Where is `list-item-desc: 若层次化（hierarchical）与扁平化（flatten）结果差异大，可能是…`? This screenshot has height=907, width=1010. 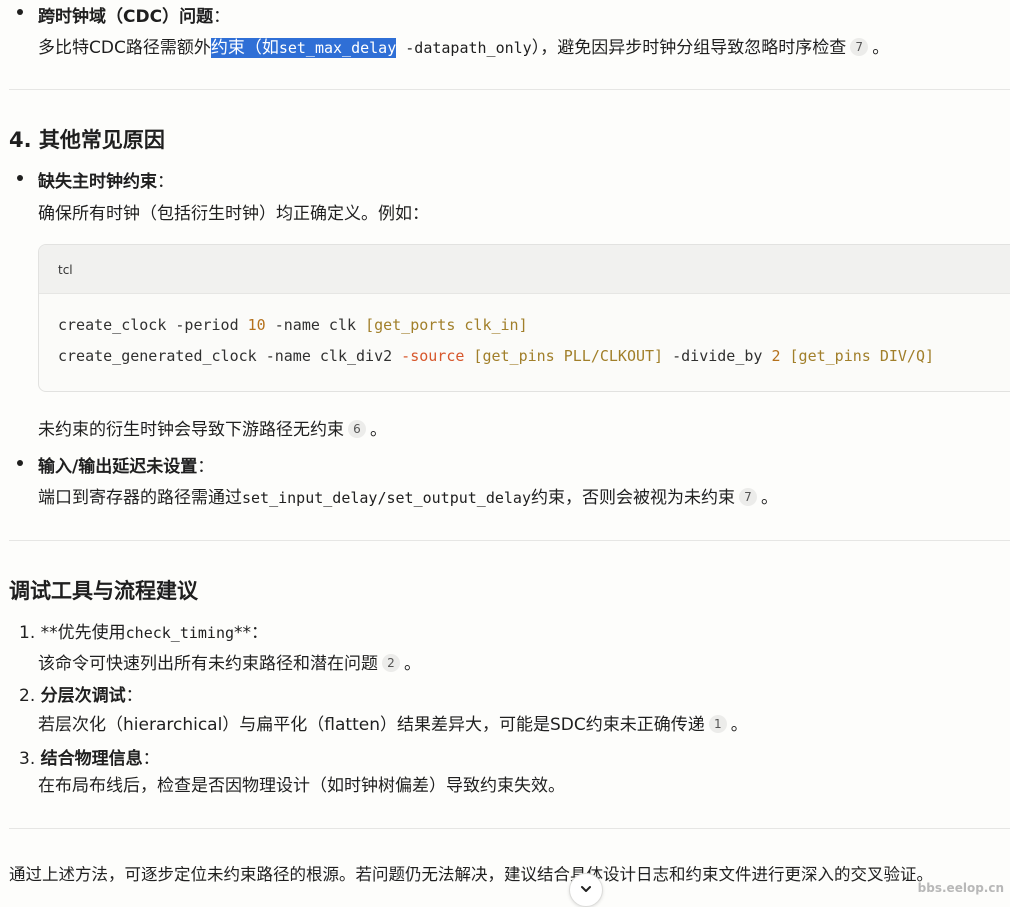 list-item-desc: 若层次化（hierarchical）与扁平化（flatten）结果差异大，可能是… is located at coordinates (393, 725).